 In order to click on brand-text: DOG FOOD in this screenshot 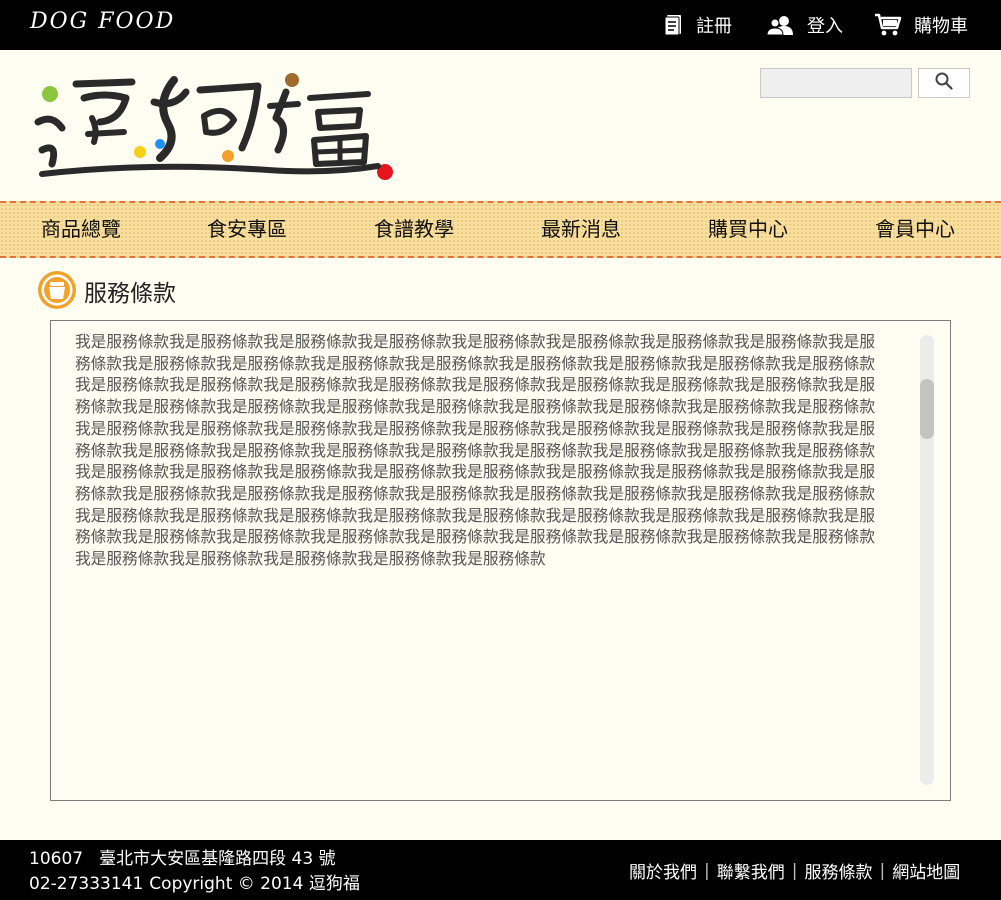, I will do `click(102, 21)`.